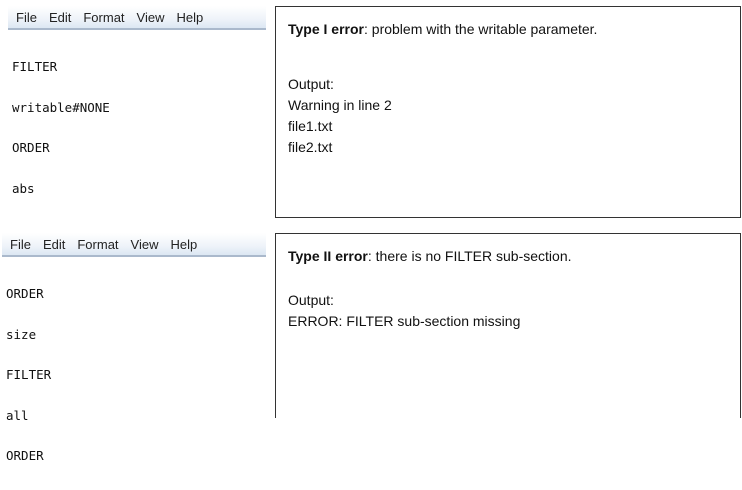 Image resolution: width=742 pixels, height=490 pixels. I want to click on editor-line: size, so click(21, 334).